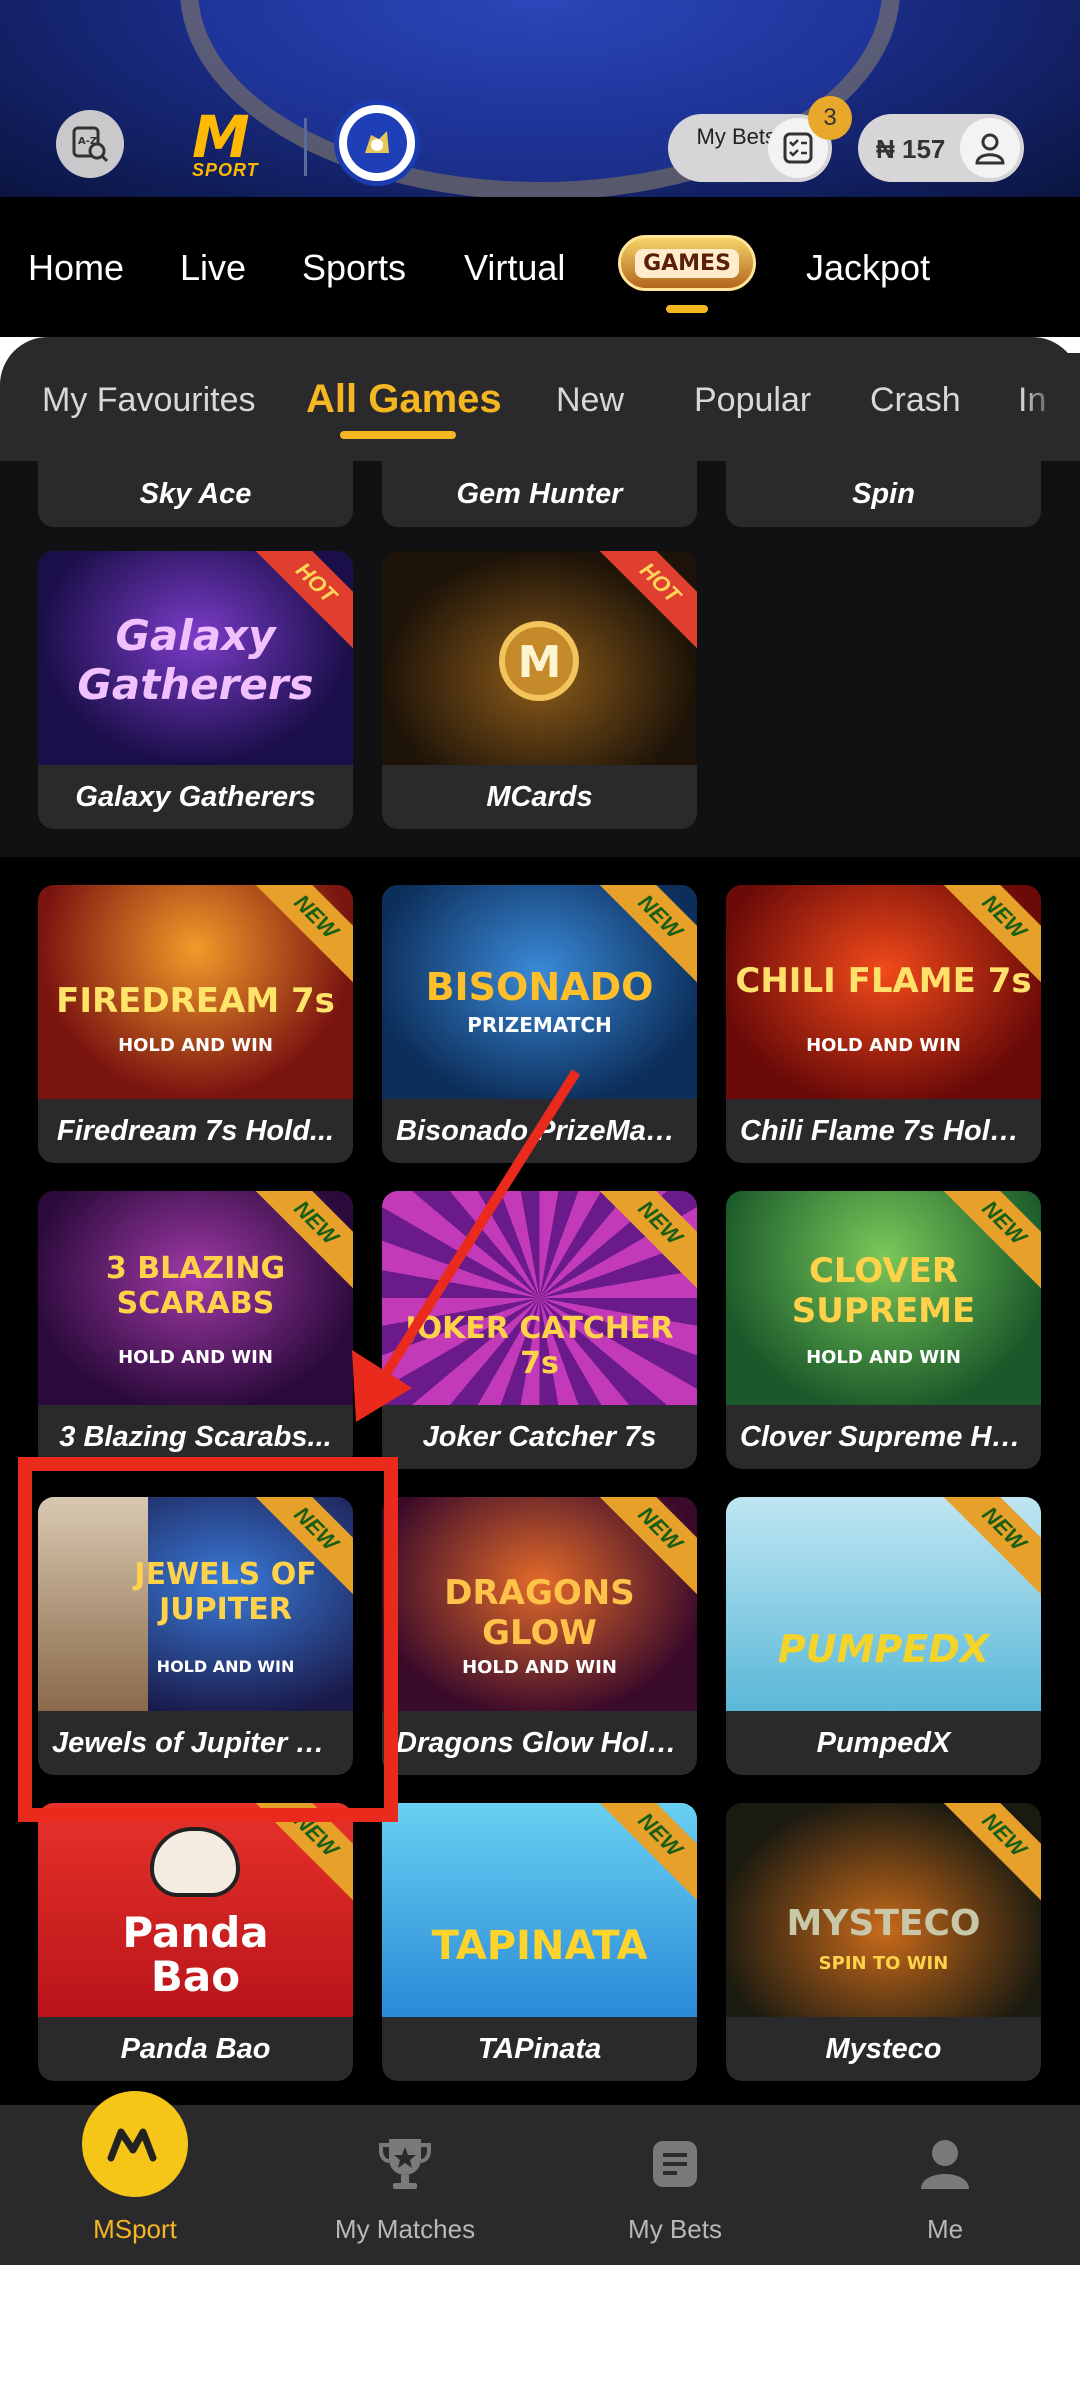  I want to click on trophy-icon, so click(405, 2164).